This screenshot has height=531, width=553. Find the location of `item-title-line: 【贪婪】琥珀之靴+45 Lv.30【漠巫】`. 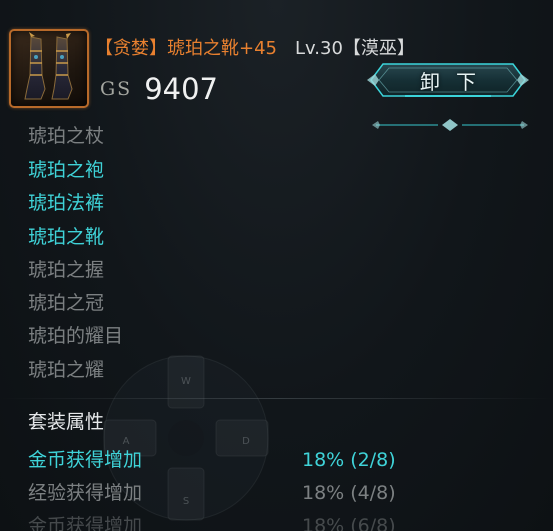

item-title-line: 【贪婪】琥珀之靴+45 Lv.30【漠巫】 is located at coordinates (255, 47).